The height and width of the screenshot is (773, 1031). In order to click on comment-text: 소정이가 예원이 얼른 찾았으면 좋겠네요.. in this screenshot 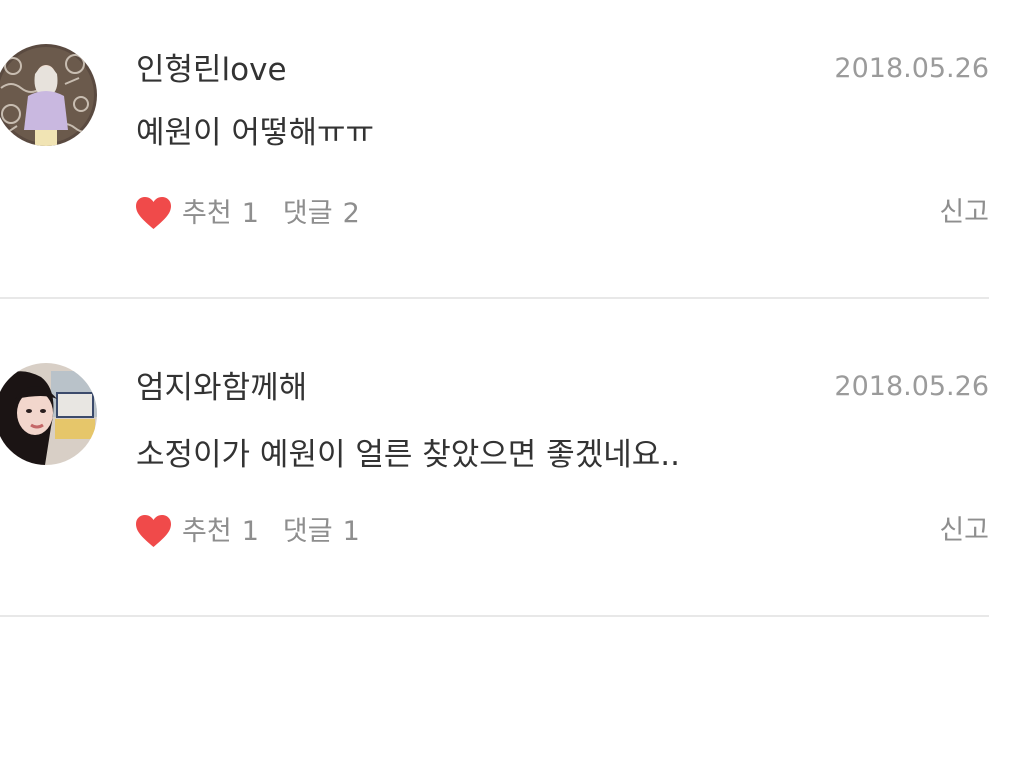, I will do `click(408, 455)`.